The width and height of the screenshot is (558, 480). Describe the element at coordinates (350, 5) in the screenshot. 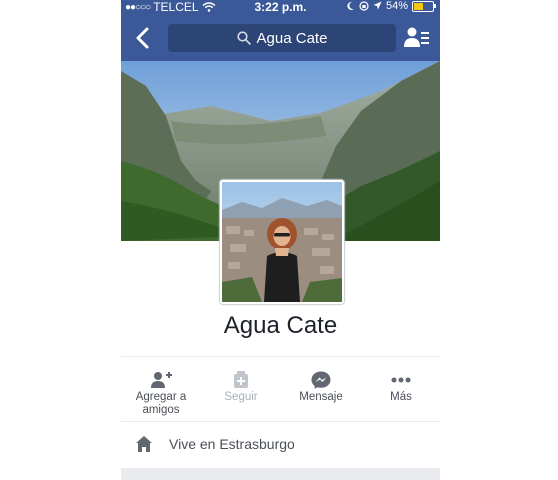

I see `moon-icon` at that location.